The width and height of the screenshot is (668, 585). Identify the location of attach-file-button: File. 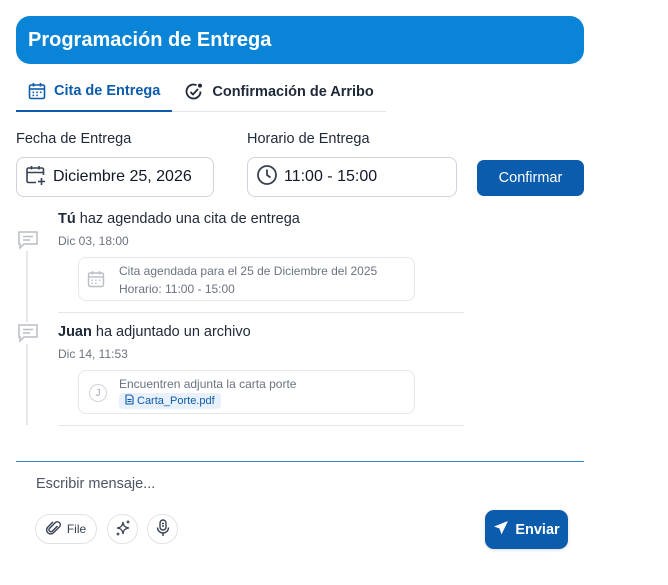
(66, 529).